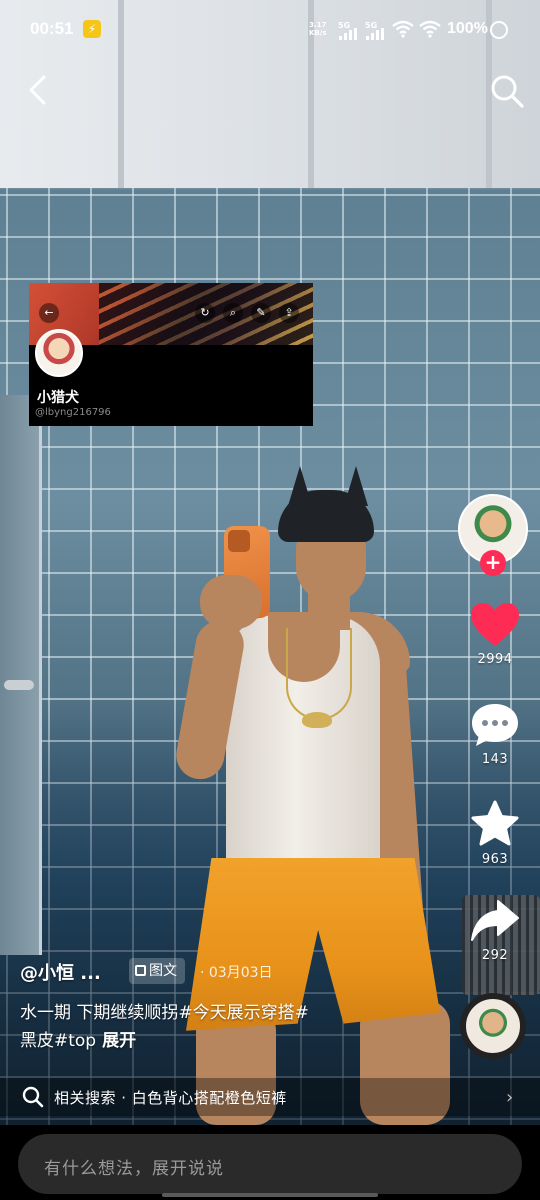  I want to click on status-bar: 00:51 ⚡ 3.17 KB/s 5G 5G 100%, so click(270, 30).